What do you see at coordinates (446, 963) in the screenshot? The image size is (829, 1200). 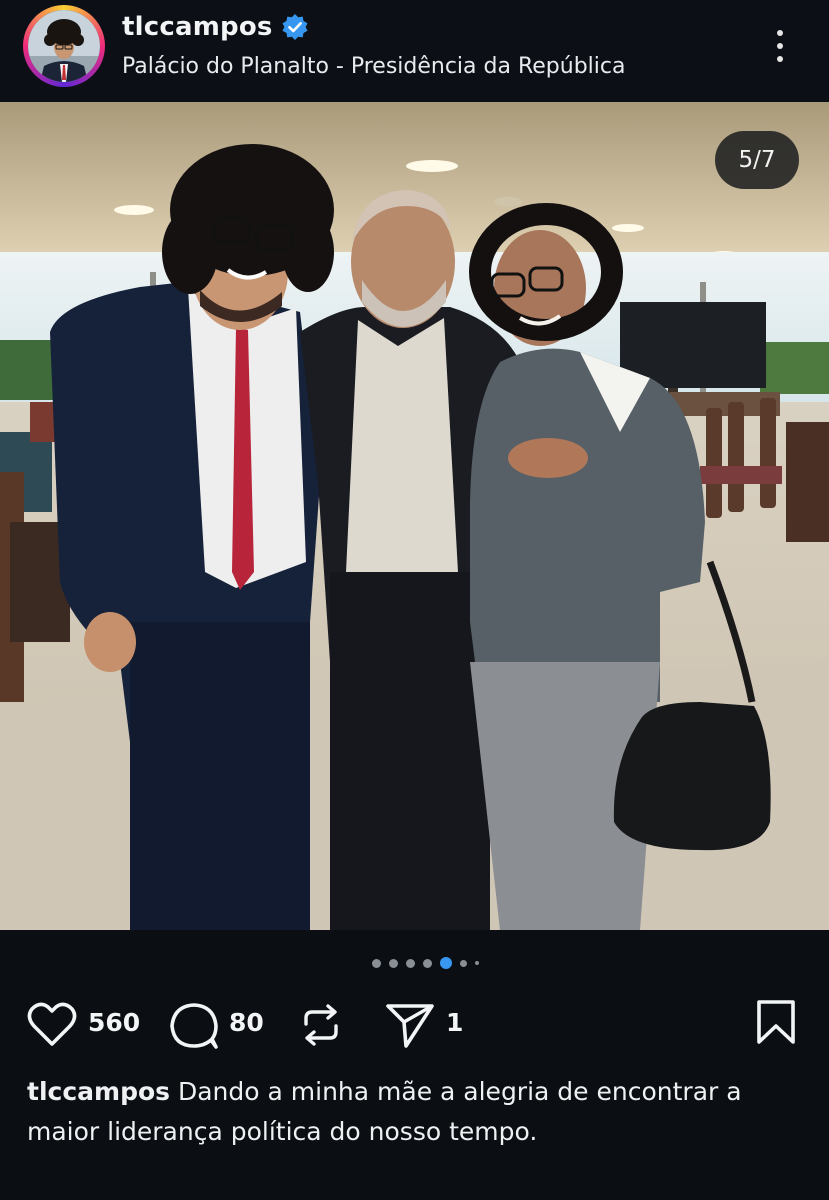 I see `carousel-dot-active` at bounding box center [446, 963].